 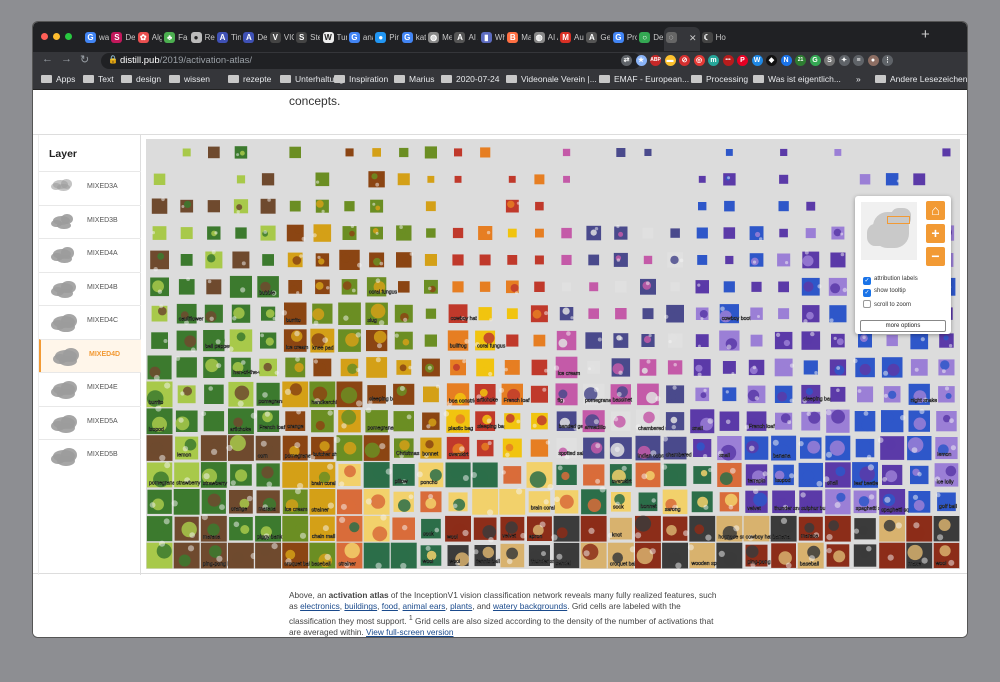 What do you see at coordinates (202, 39) in the screenshot?
I see `browser-tab: ● Re` at bounding box center [202, 39].